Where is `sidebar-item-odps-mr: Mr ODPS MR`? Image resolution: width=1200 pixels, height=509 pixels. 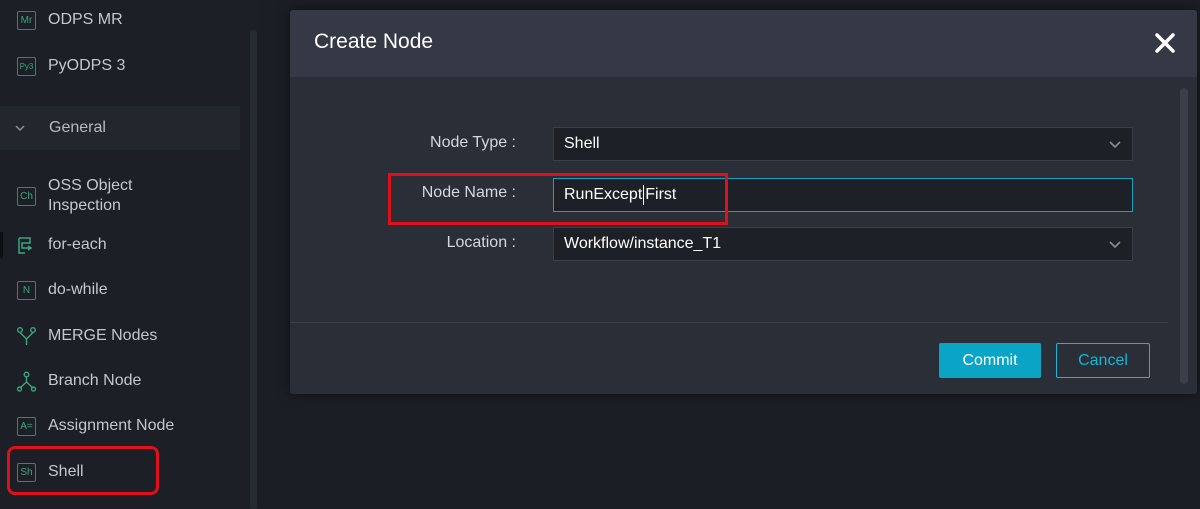
sidebar-item-odps-mr: Mr ODPS MR is located at coordinates (120, 20).